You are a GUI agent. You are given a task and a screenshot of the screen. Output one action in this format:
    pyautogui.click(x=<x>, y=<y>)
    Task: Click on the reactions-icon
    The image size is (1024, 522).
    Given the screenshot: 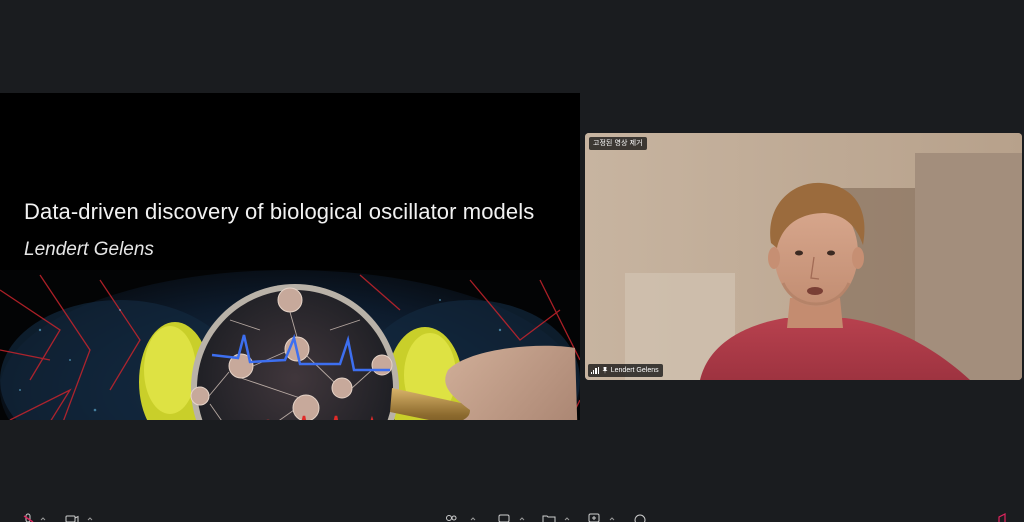 What is the action you would take?
    pyautogui.click(x=594, y=517)
    